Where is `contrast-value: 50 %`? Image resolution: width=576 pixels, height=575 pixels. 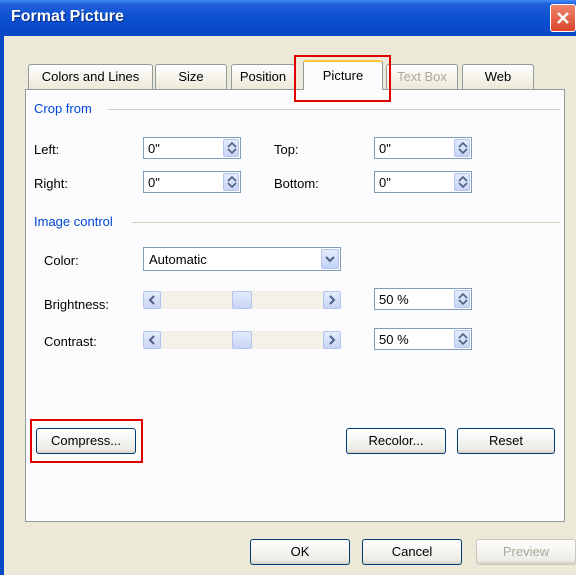
contrast-value: 50 % is located at coordinates (394, 339).